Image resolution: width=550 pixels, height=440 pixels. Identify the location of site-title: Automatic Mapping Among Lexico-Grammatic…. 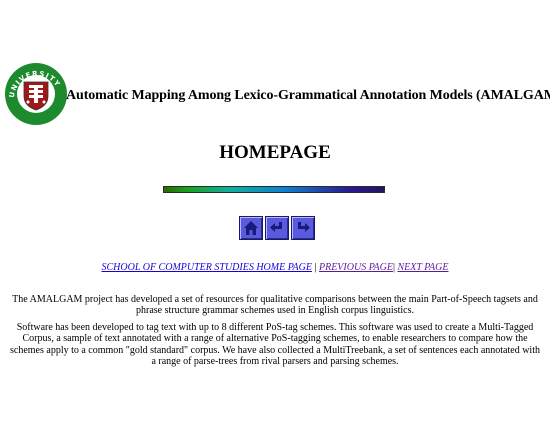
(308, 95).